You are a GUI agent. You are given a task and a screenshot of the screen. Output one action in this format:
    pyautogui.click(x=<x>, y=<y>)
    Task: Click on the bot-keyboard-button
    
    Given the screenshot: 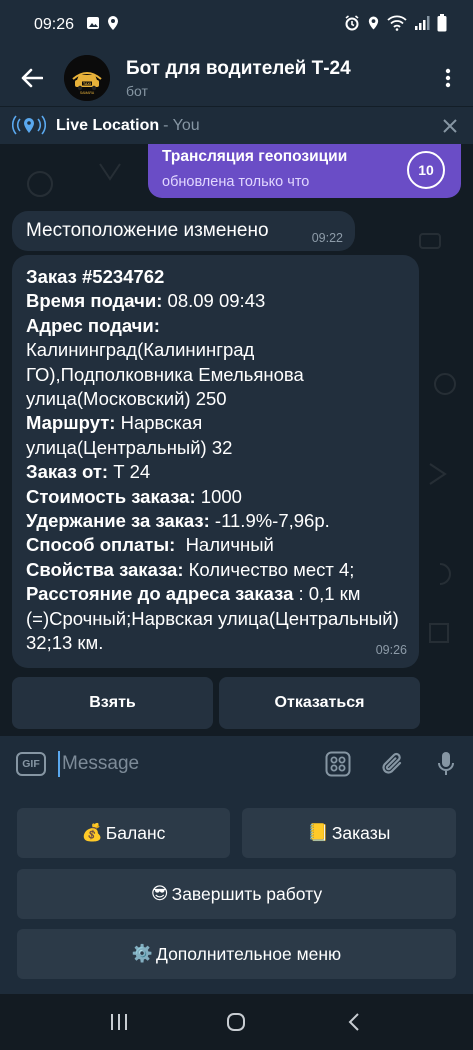 What is the action you would take?
    pyautogui.click(x=338, y=764)
    